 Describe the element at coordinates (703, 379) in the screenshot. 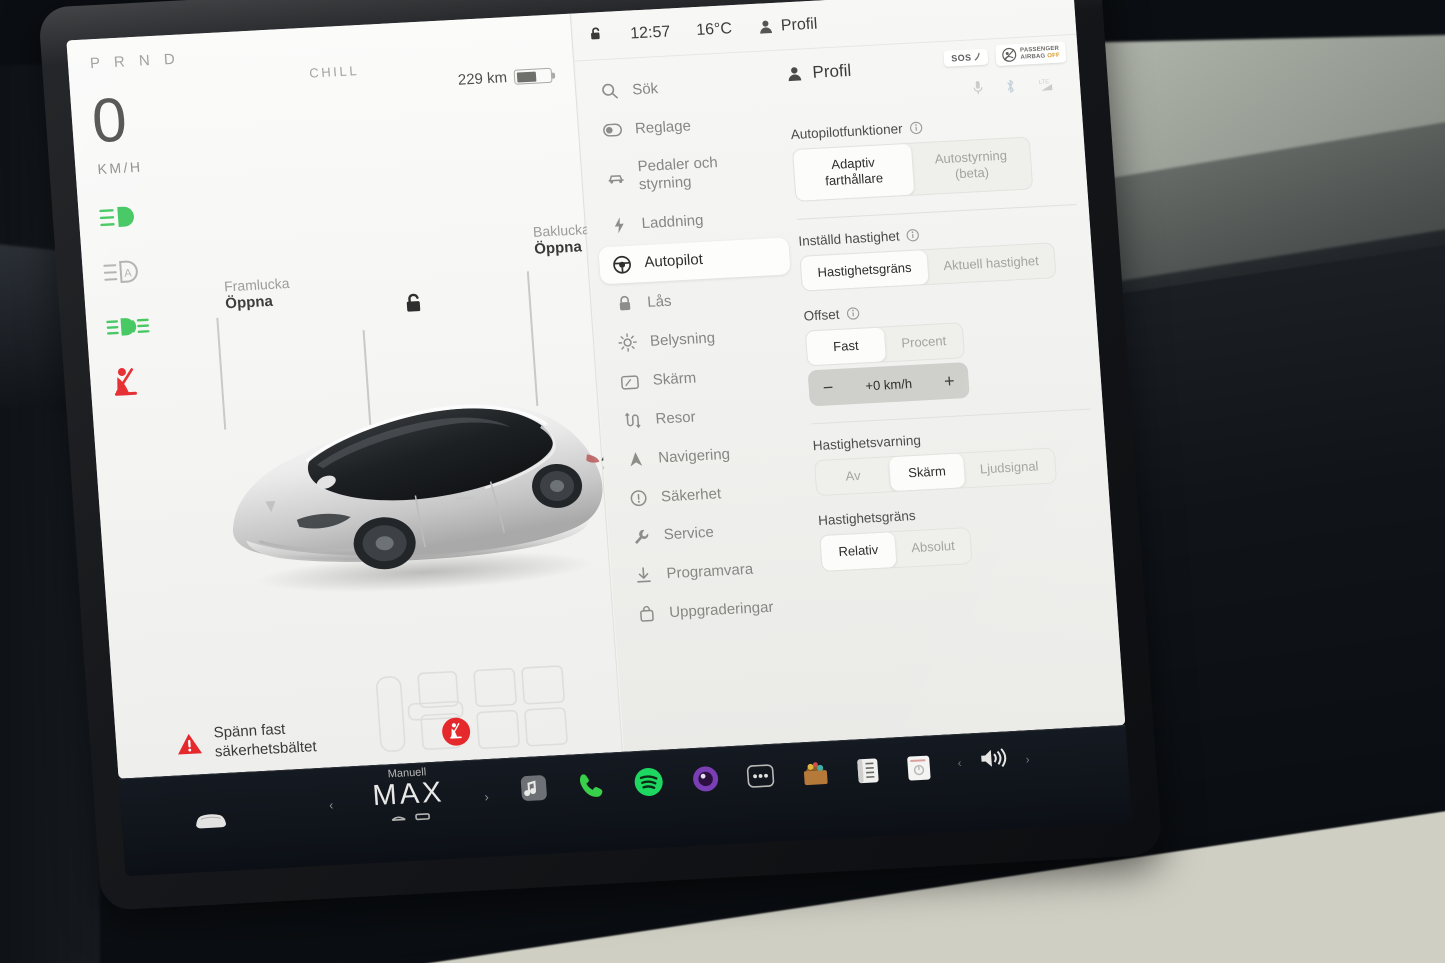

I see `sidebar-item-skarm: Skärm` at that location.